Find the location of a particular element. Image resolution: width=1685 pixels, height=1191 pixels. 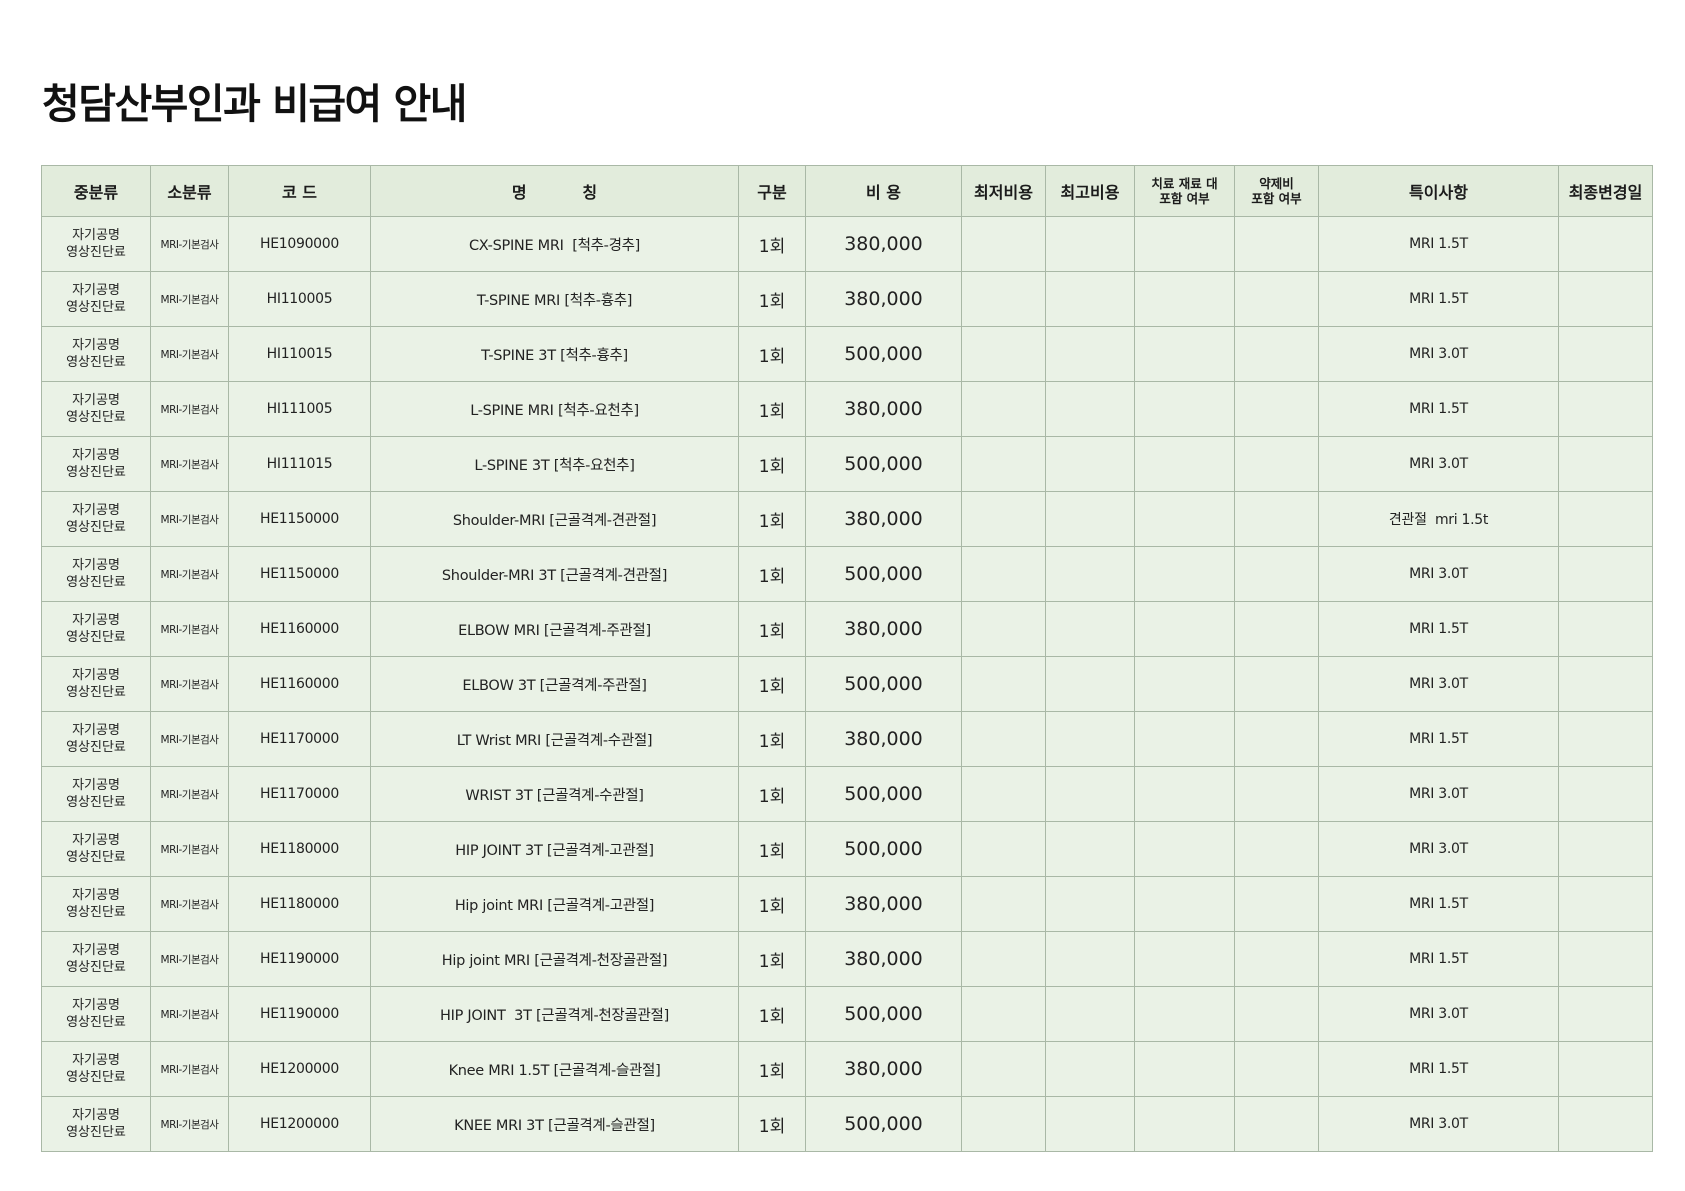

cell-name: Shoulder-MRI [근골격계-견관절] is located at coordinates (554, 519).